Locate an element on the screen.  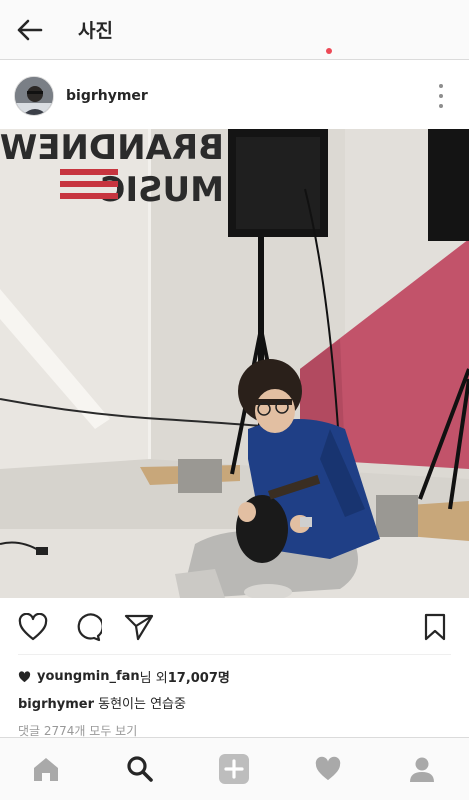
back-button is located at coordinates (30, 30).